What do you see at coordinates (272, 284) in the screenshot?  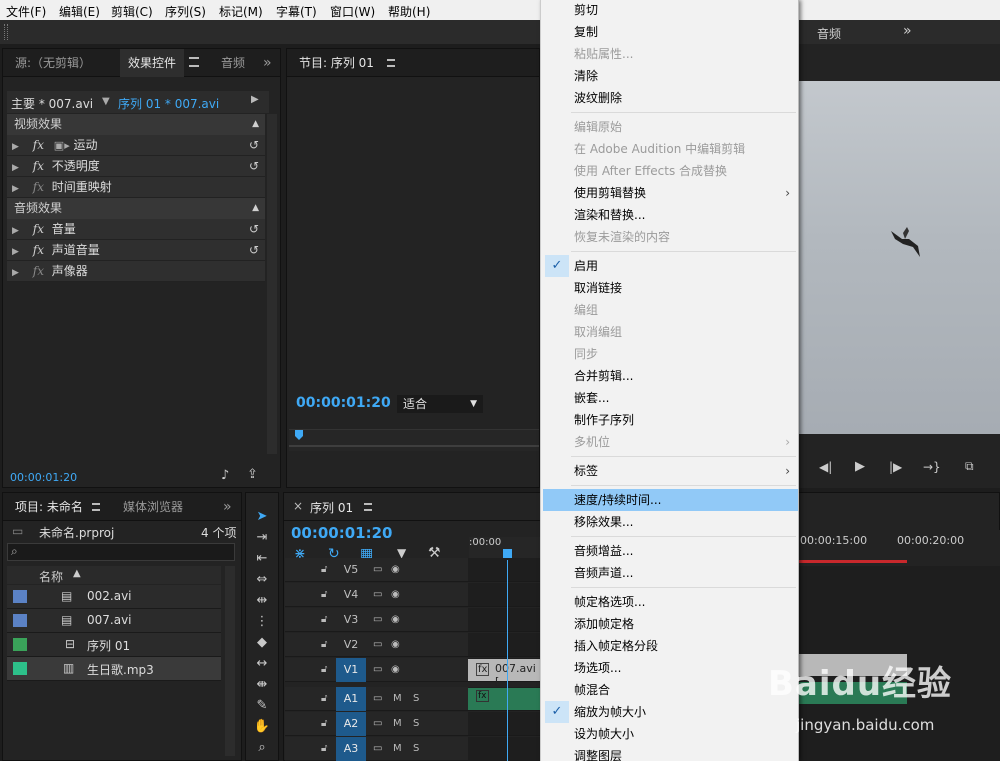 I see `effect-scrollbar` at bounding box center [272, 284].